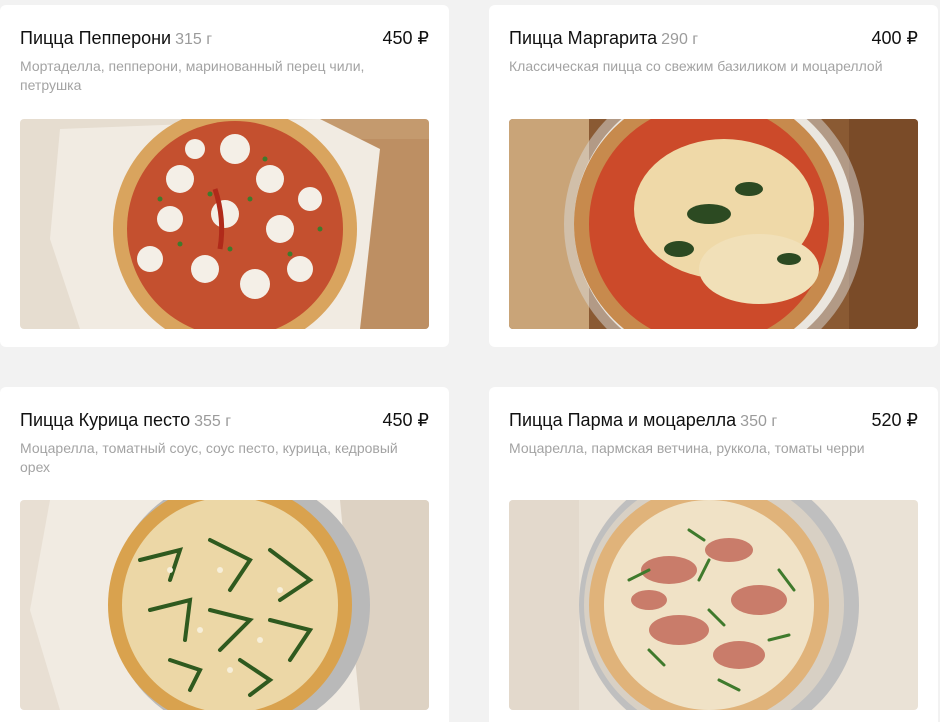 Image resolution: width=940 pixels, height=722 pixels. I want to click on product-title: Пицца Пепперони 315 г, so click(116, 38).